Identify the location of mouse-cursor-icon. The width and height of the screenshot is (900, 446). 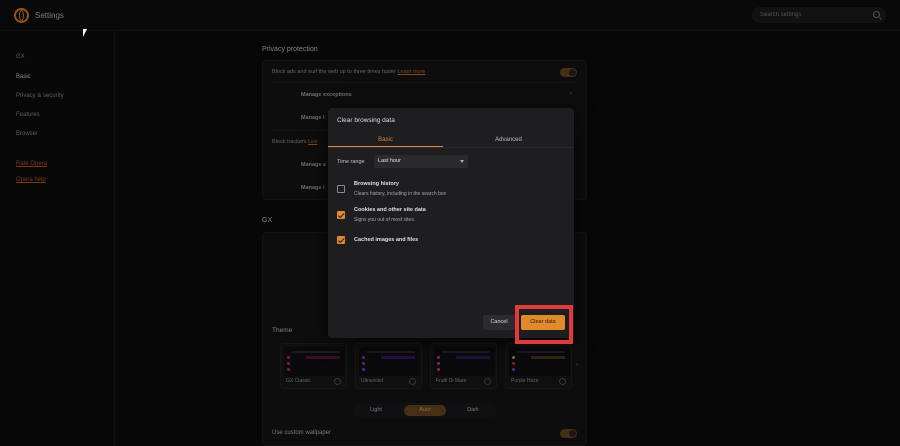
(85, 33).